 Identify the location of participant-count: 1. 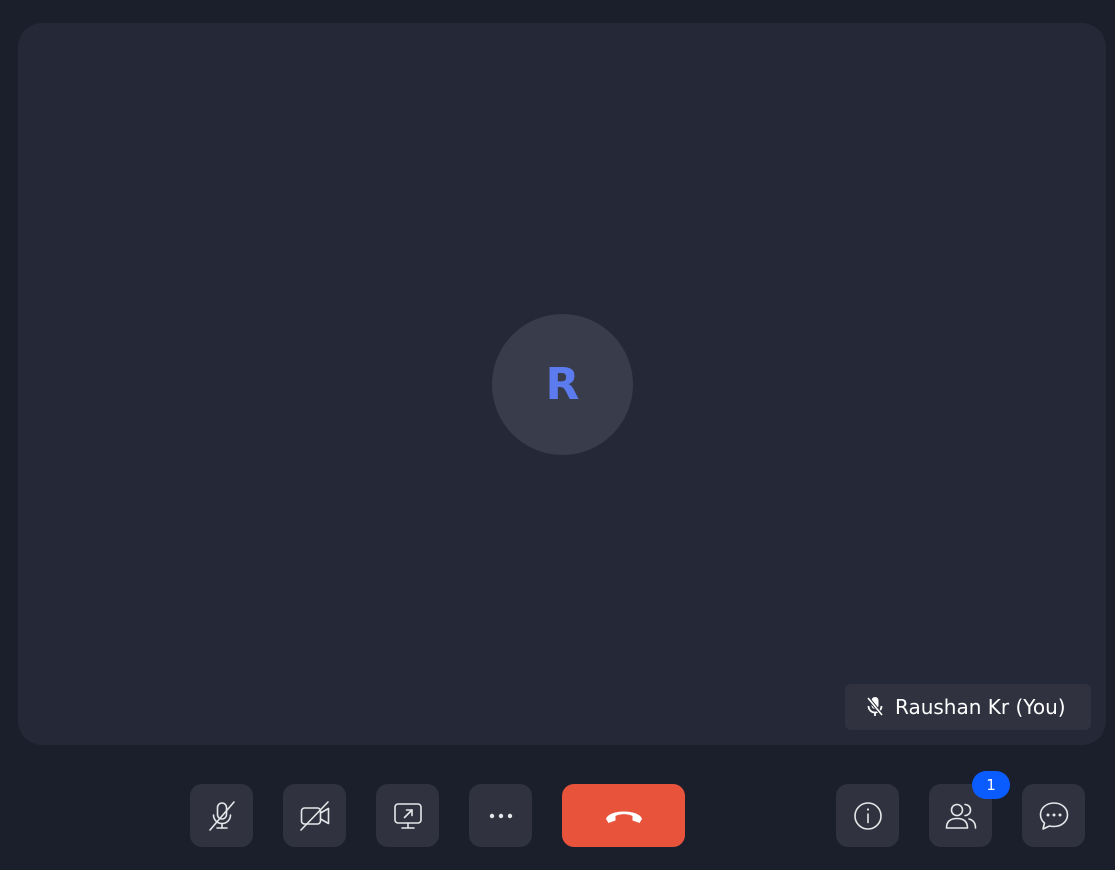
(991, 785).